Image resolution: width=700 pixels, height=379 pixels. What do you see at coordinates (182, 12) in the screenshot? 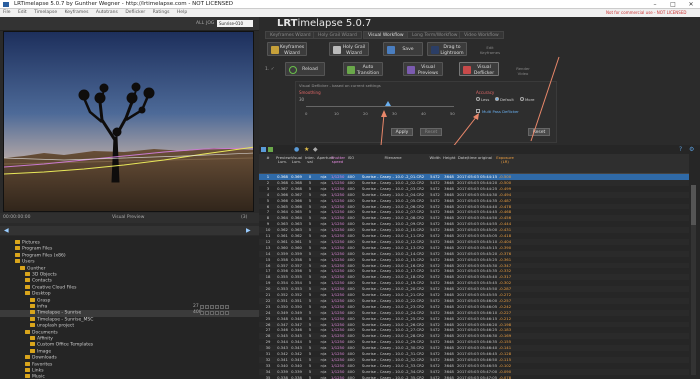
I see `menu-help: Help` at bounding box center [182, 12].